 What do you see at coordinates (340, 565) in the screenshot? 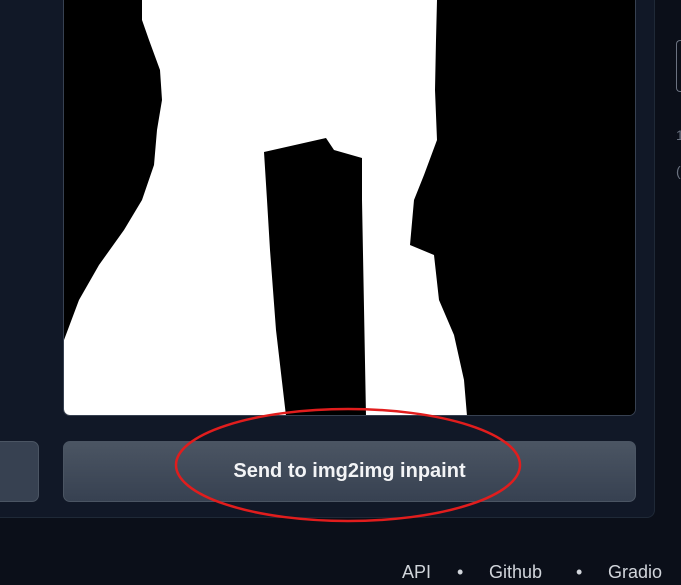
I see `footer: API • Github • Gradio` at bounding box center [340, 565].